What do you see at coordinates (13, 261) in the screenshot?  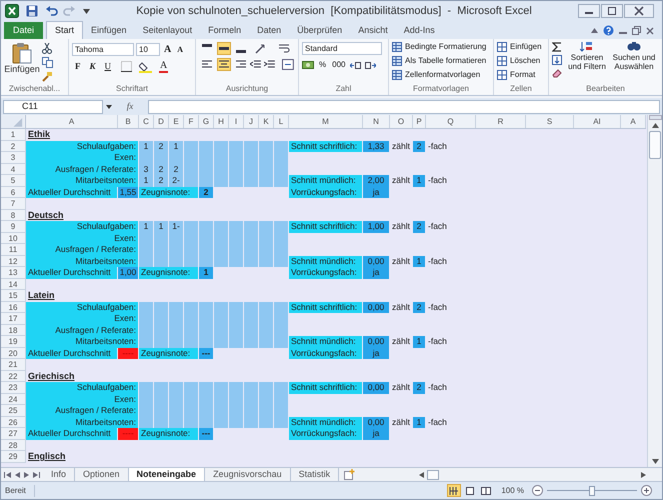 I see `row-header: 12` at bounding box center [13, 261].